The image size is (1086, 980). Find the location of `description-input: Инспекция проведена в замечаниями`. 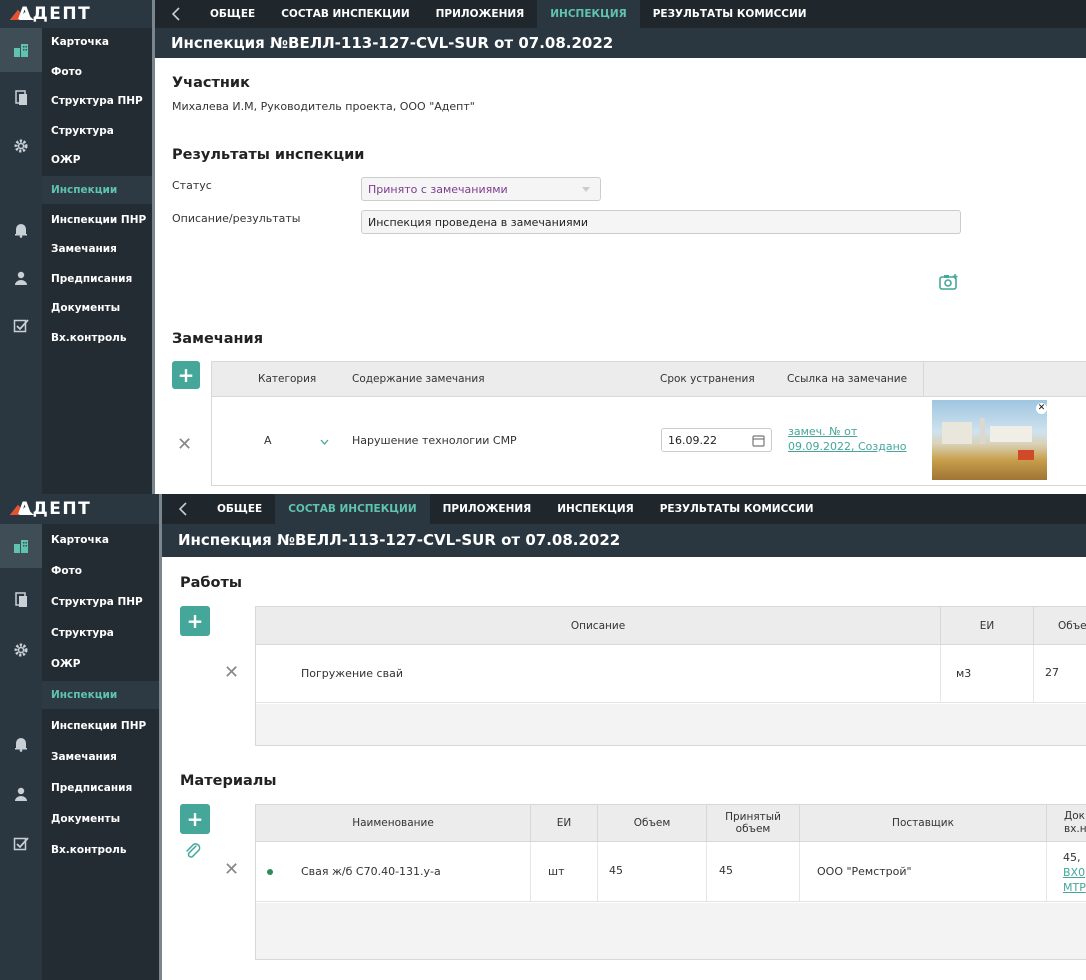

description-input: Инспекция проведена в замечаниями is located at coordinates (661, 222).